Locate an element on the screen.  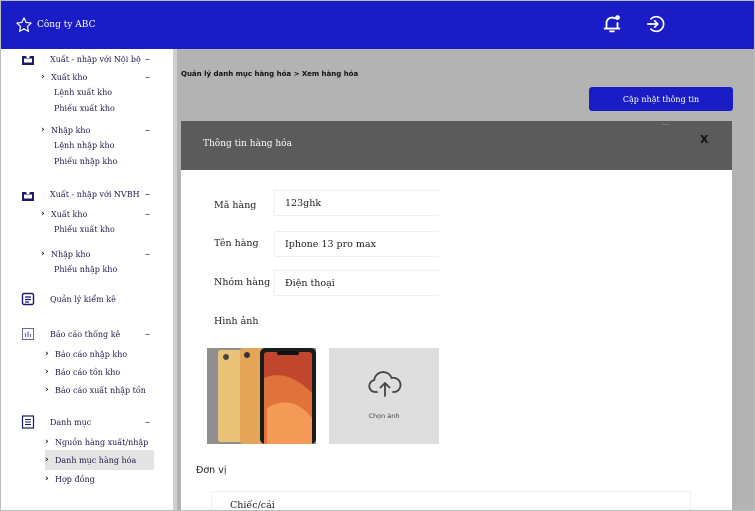
code-label: Mã hàng is located at coordinates (235, 205).